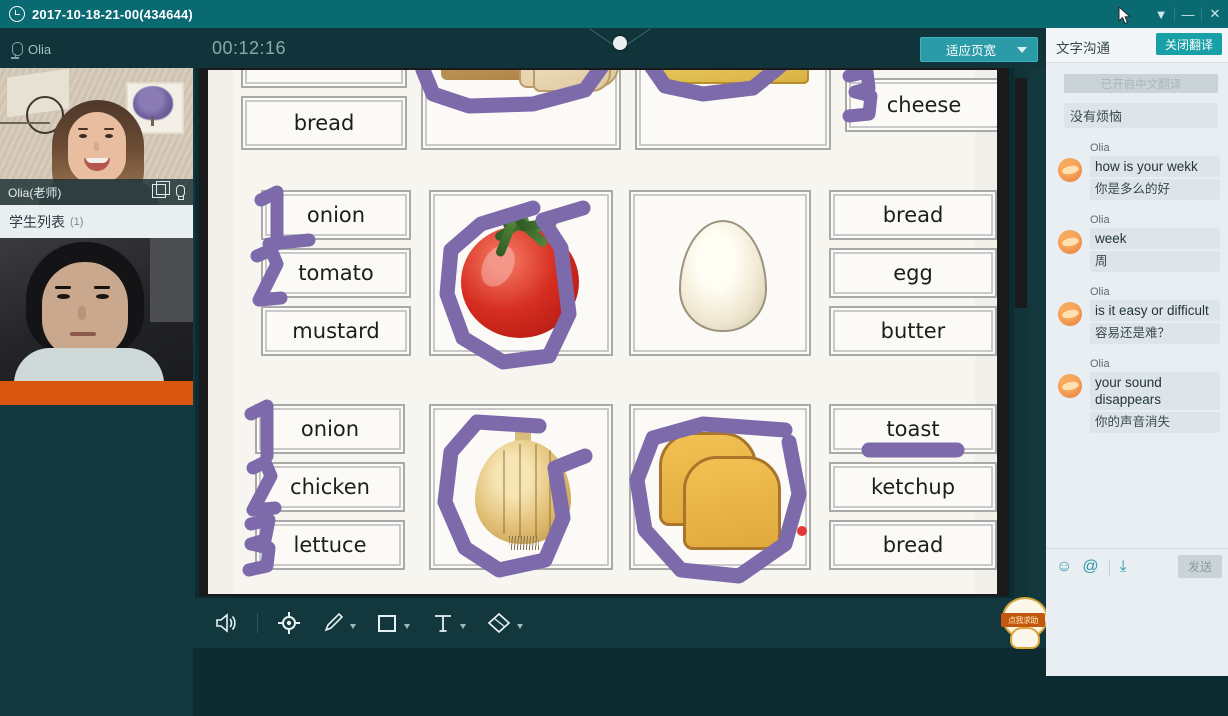  I want to click on mouse-cursor, so click(1124, 15).